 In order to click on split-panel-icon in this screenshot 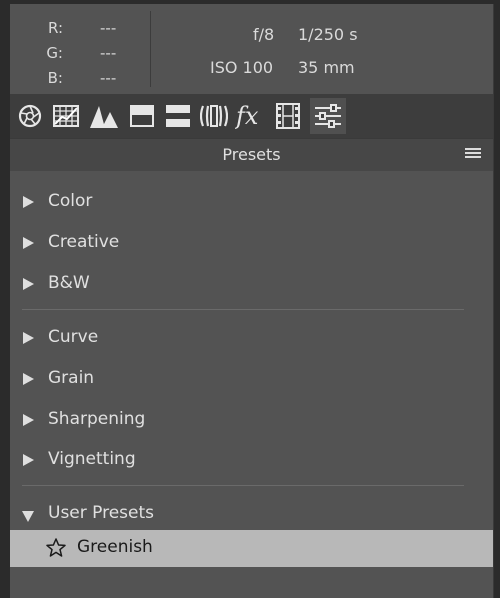, I will do `click(142, 116)`.